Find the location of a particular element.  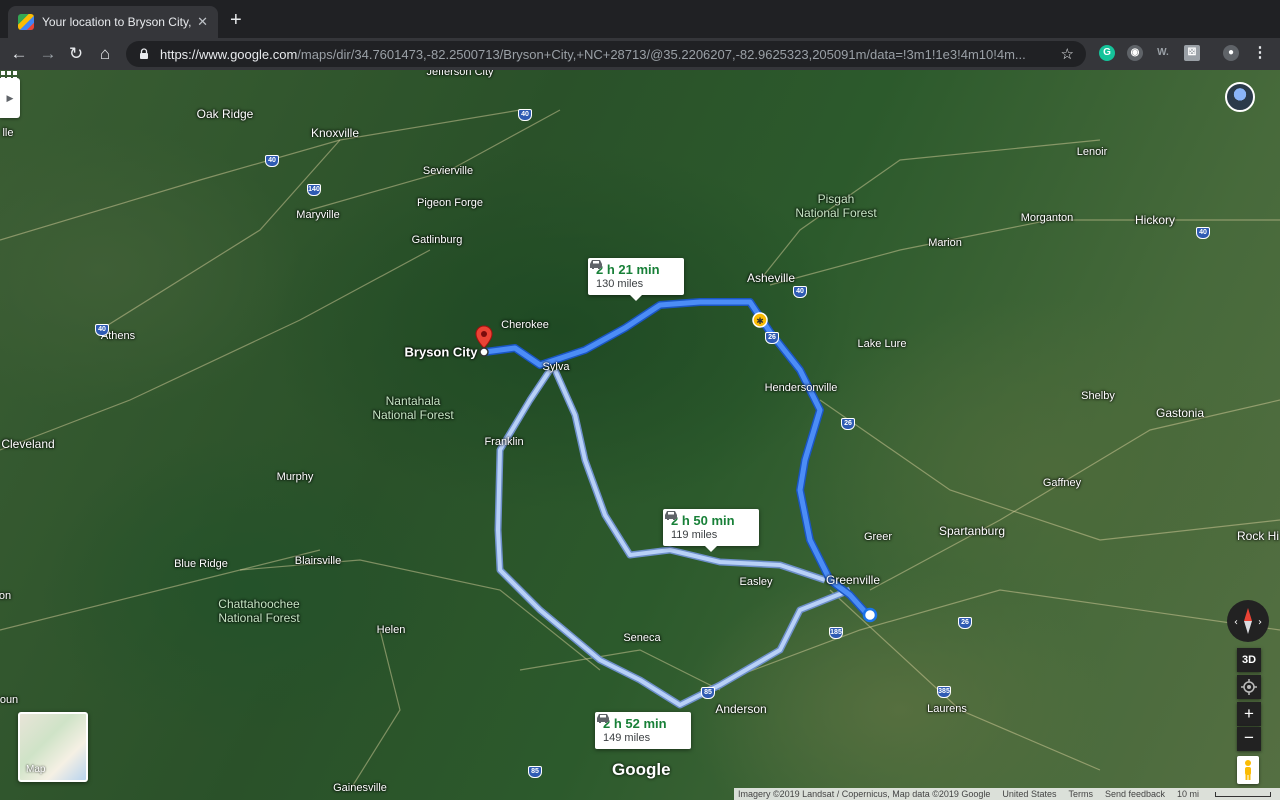

incident-icon: ✱ is located at coordinates (760, 320).